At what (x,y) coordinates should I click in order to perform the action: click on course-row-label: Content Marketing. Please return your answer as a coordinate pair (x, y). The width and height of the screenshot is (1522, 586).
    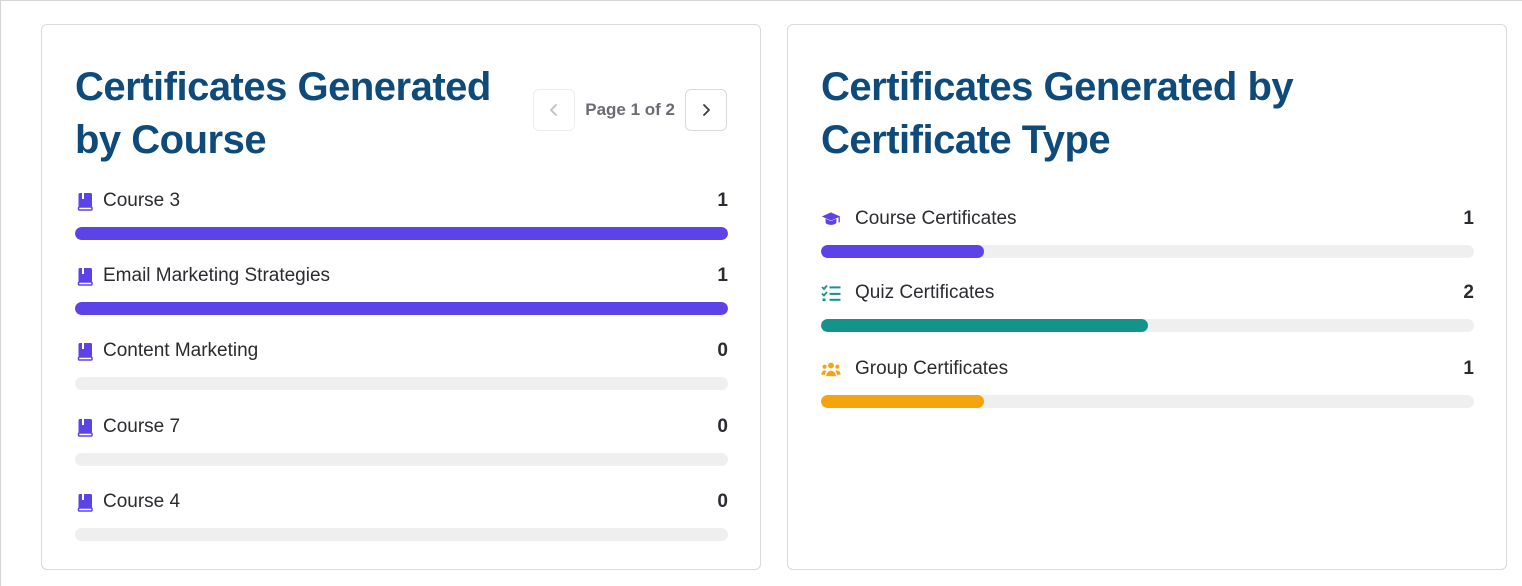
    Looking at the image, I should click on (181, 350).